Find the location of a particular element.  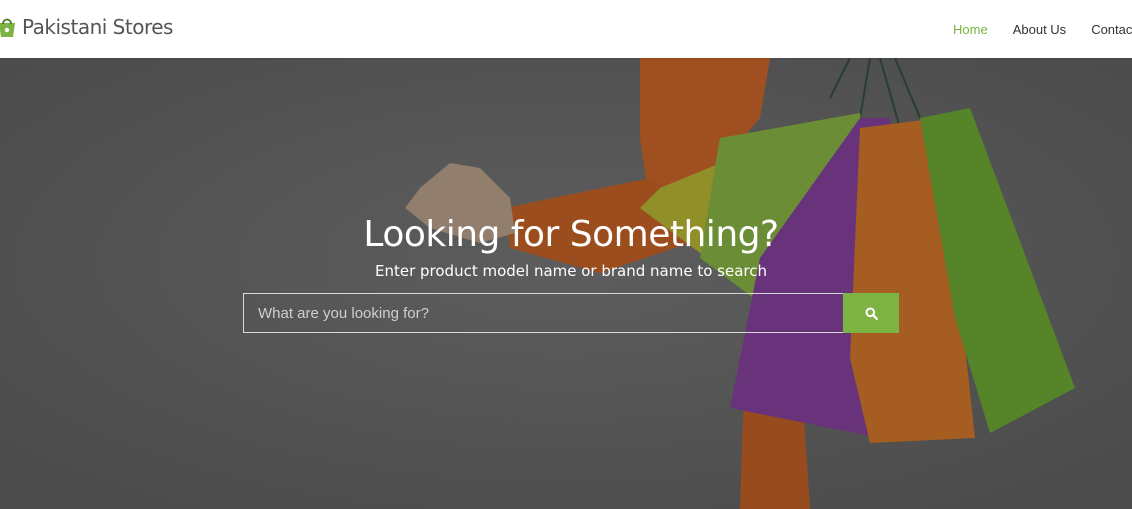

search-form is located at coordinates (571, 313).